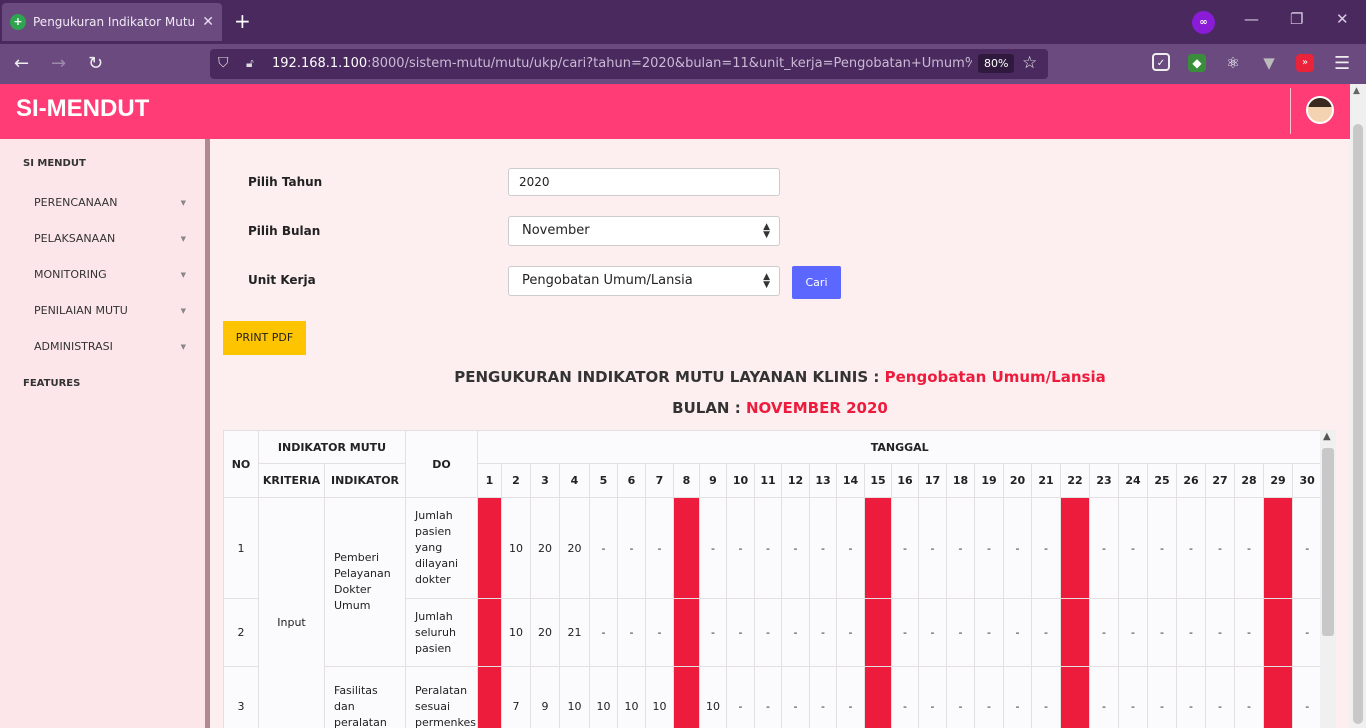  Describe the element at coordinates (112, 22) in the screenshot. I see `browser-tab: + Pengukuran Indikator Mutu Lay ✕` at that location.